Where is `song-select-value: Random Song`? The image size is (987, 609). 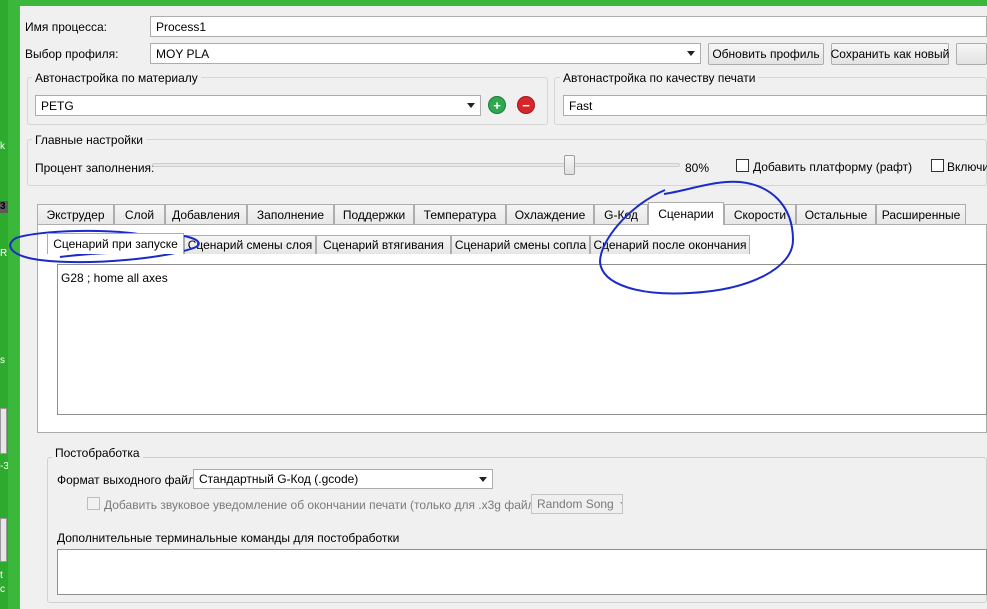 song-select-value: Random Song is located at coordinates (575, 504).